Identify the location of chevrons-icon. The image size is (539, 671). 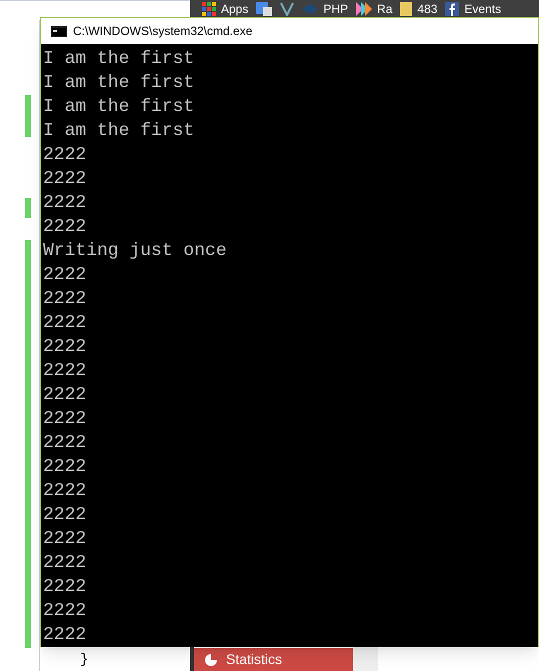
(364, 9).